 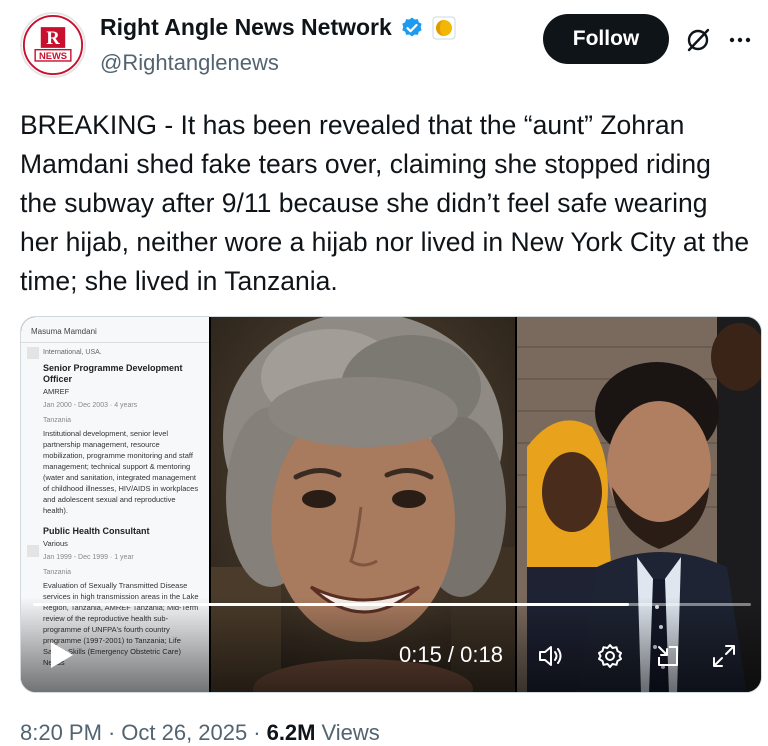 I want to click on views-count: 6.2M, so click(x=291, y=732).